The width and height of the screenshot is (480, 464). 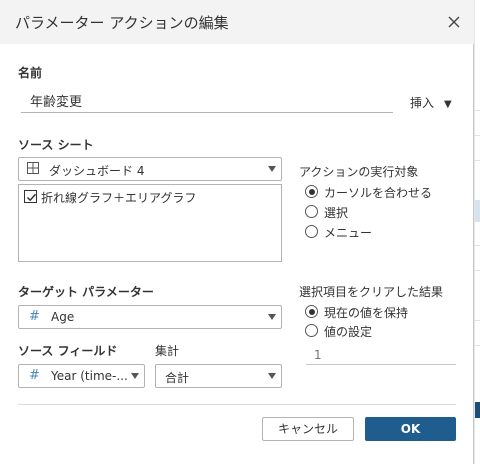 I want to click on aggregation-label: 集計, so click(x=167, y=351).